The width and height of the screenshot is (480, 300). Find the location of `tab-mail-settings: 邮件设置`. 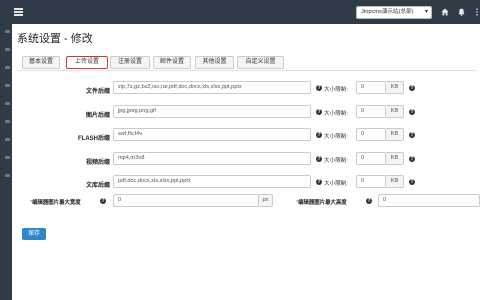

tab-mail-settings: 邮件设置 is located at coordinates (172, 62).